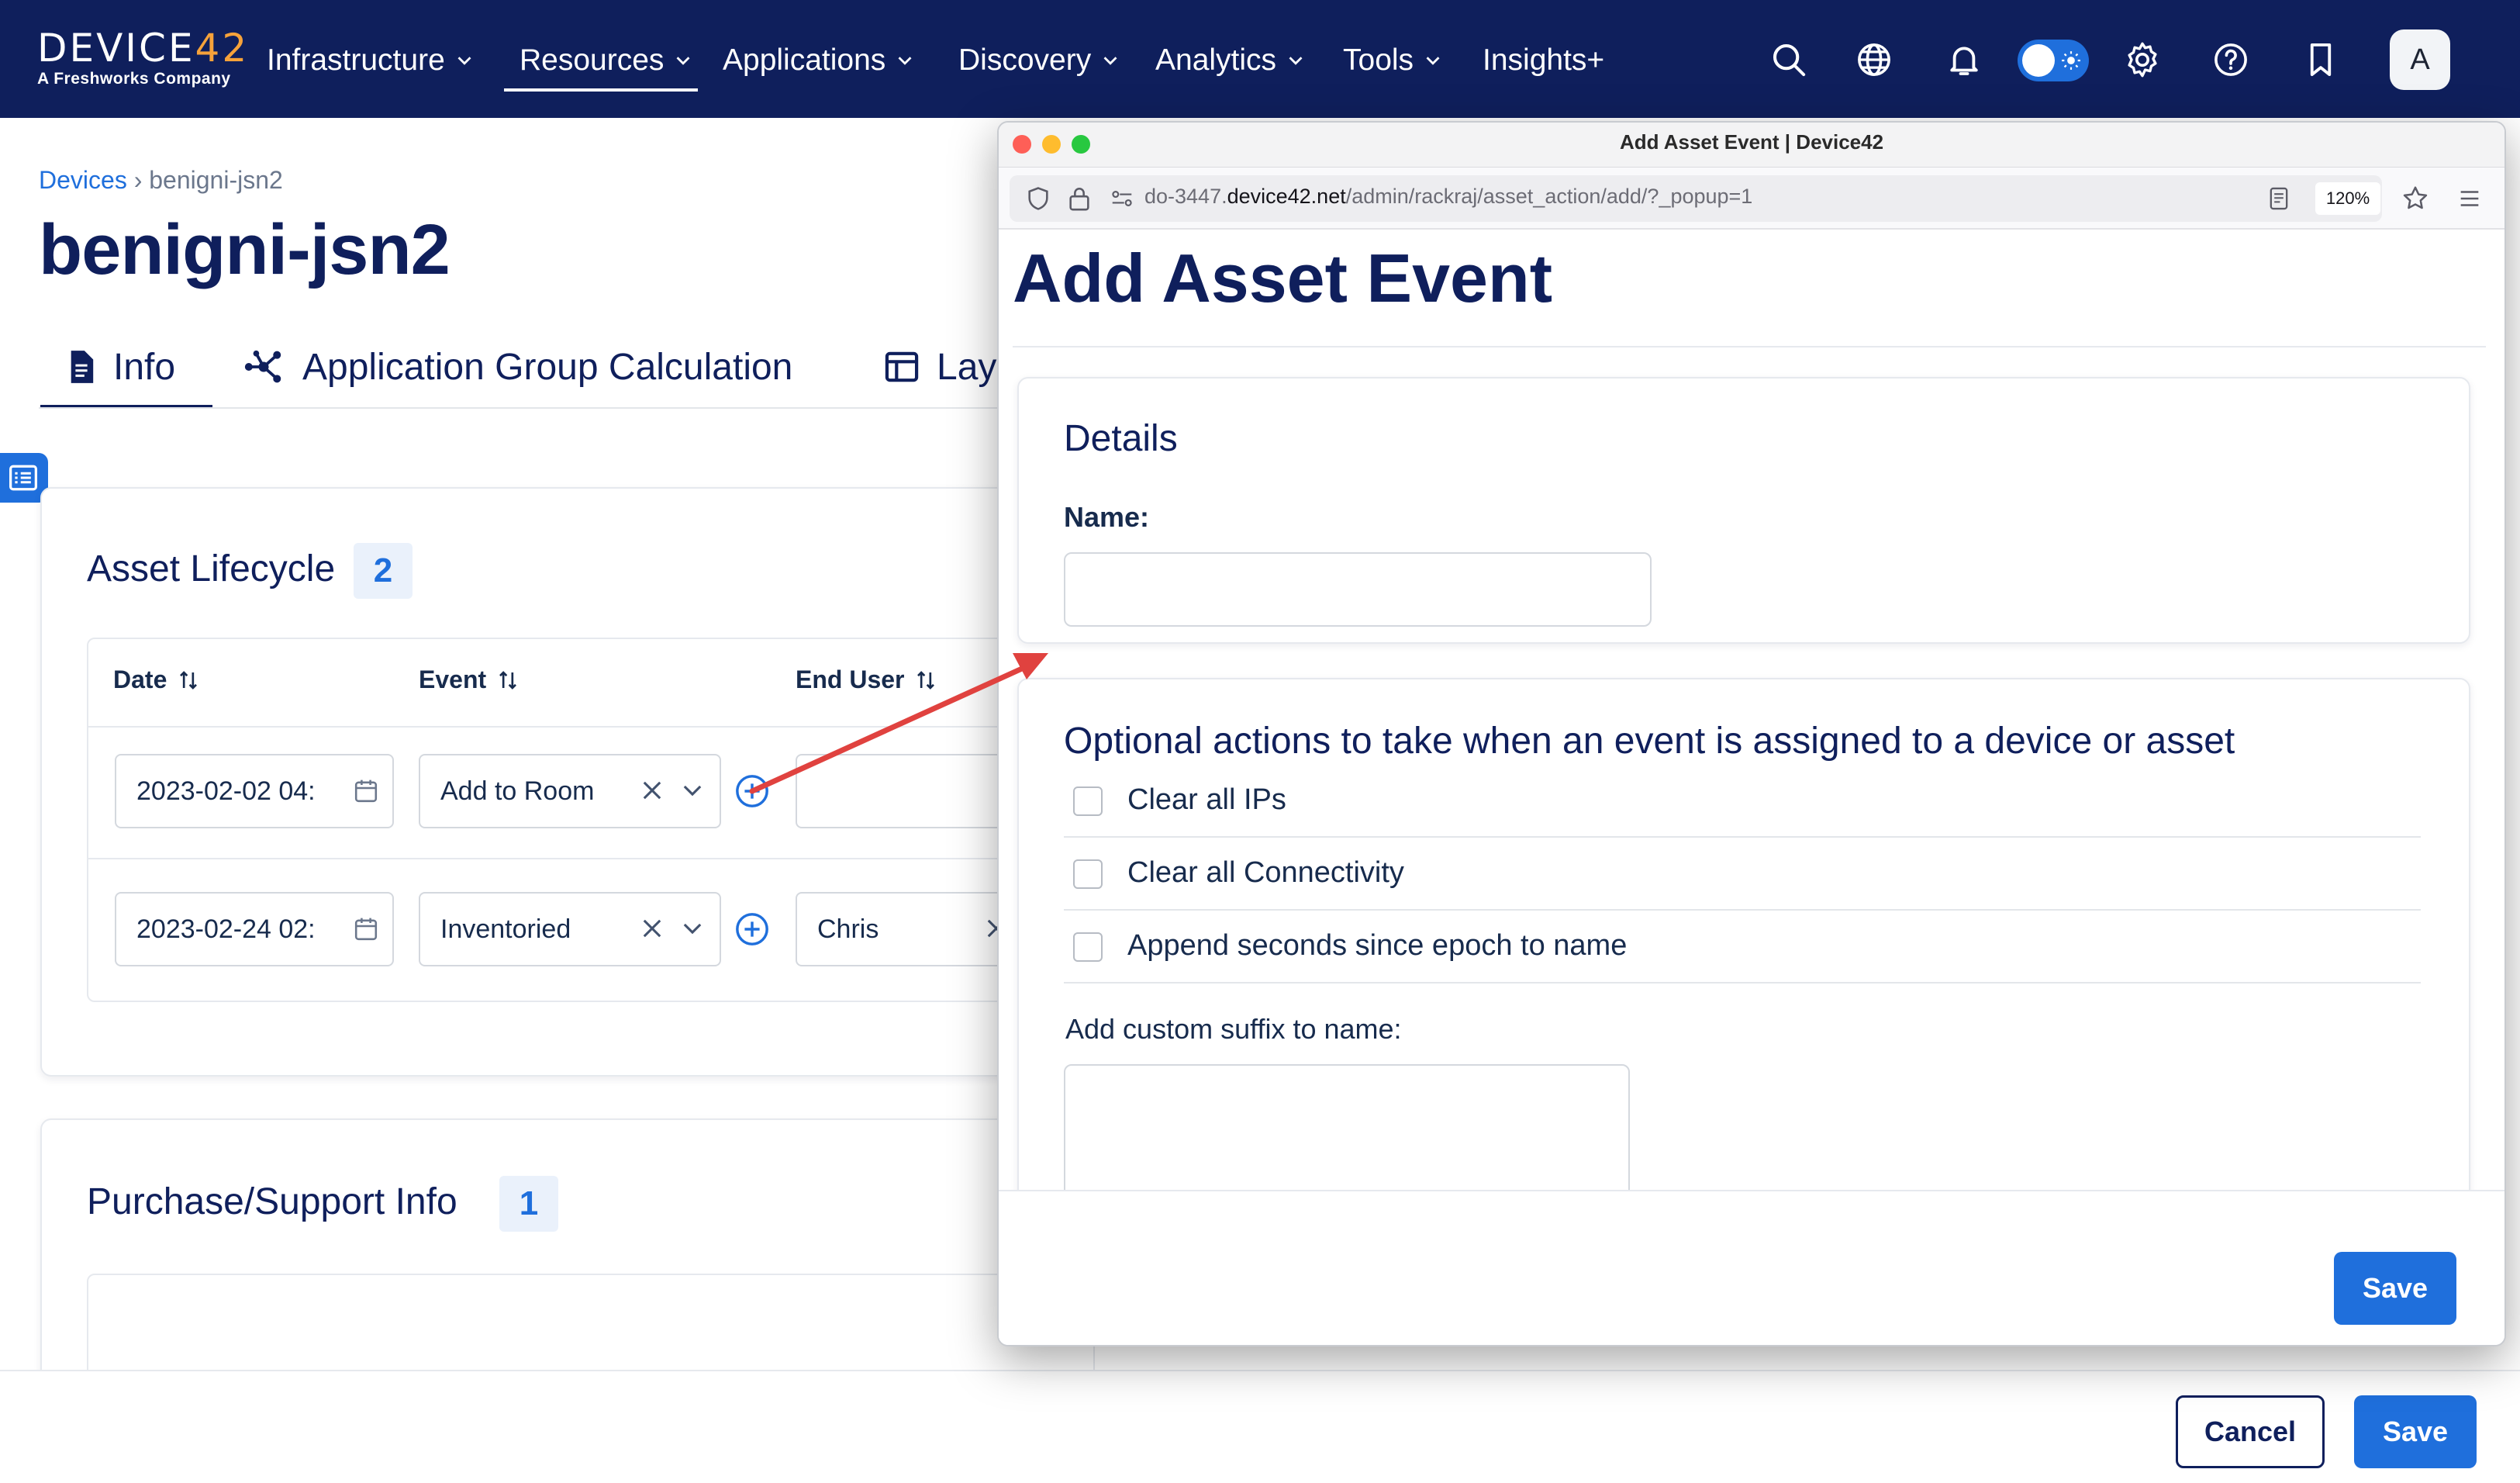 This screenshot has width=2520, height=1483. I want to click on nav-resources-label: Resources, so click(592, 60).